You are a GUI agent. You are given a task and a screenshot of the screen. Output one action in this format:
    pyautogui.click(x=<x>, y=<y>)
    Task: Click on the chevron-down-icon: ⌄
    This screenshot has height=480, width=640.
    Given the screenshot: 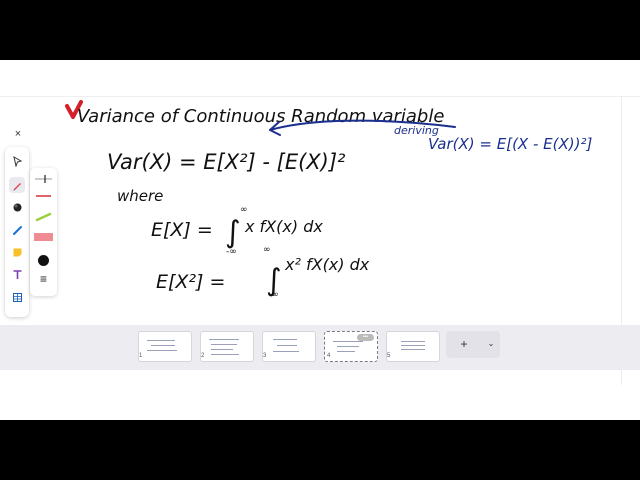 What is the action you would take?
    pyautogui.click(x=491, y=344)
    